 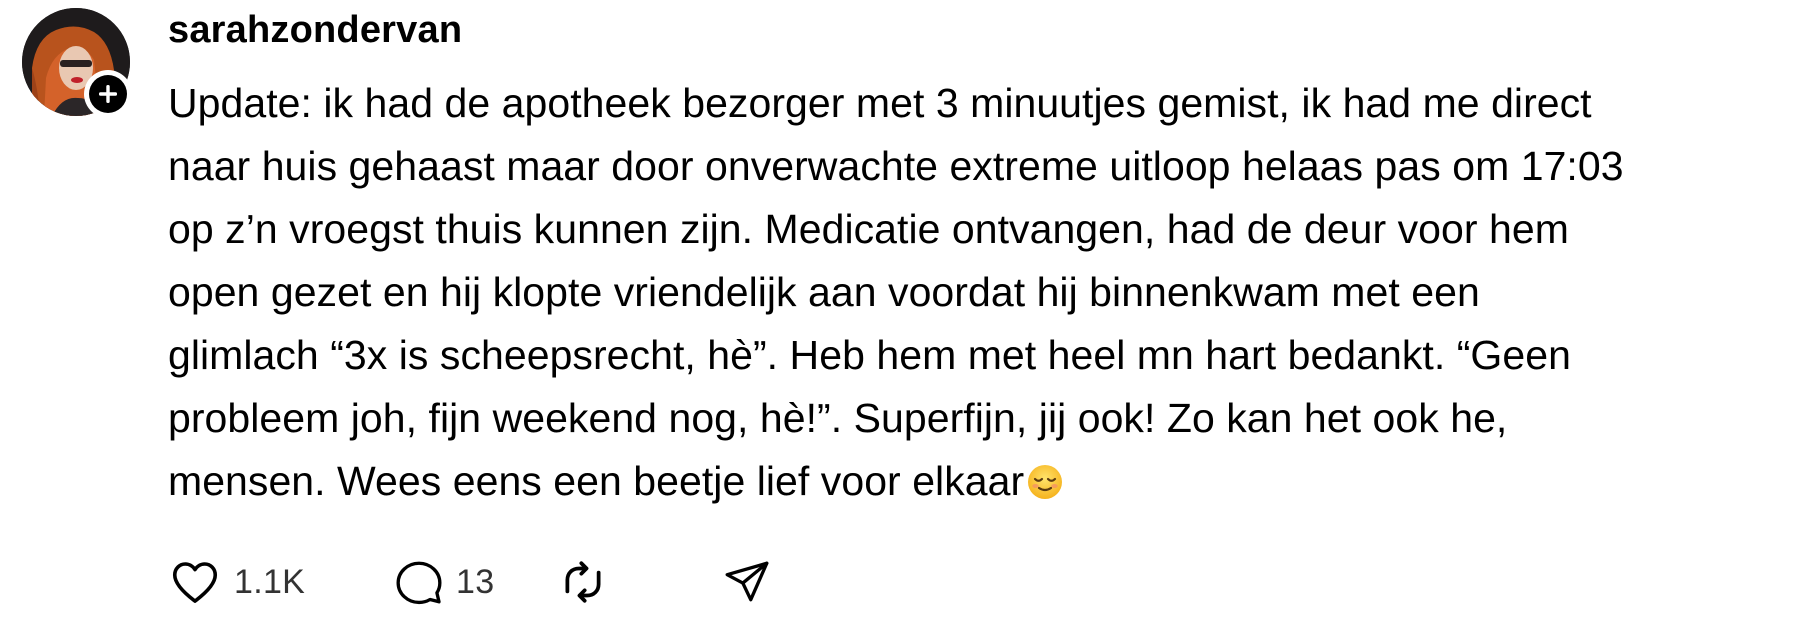 I want to click on reply-count: 13, so click(x=475, y=581).